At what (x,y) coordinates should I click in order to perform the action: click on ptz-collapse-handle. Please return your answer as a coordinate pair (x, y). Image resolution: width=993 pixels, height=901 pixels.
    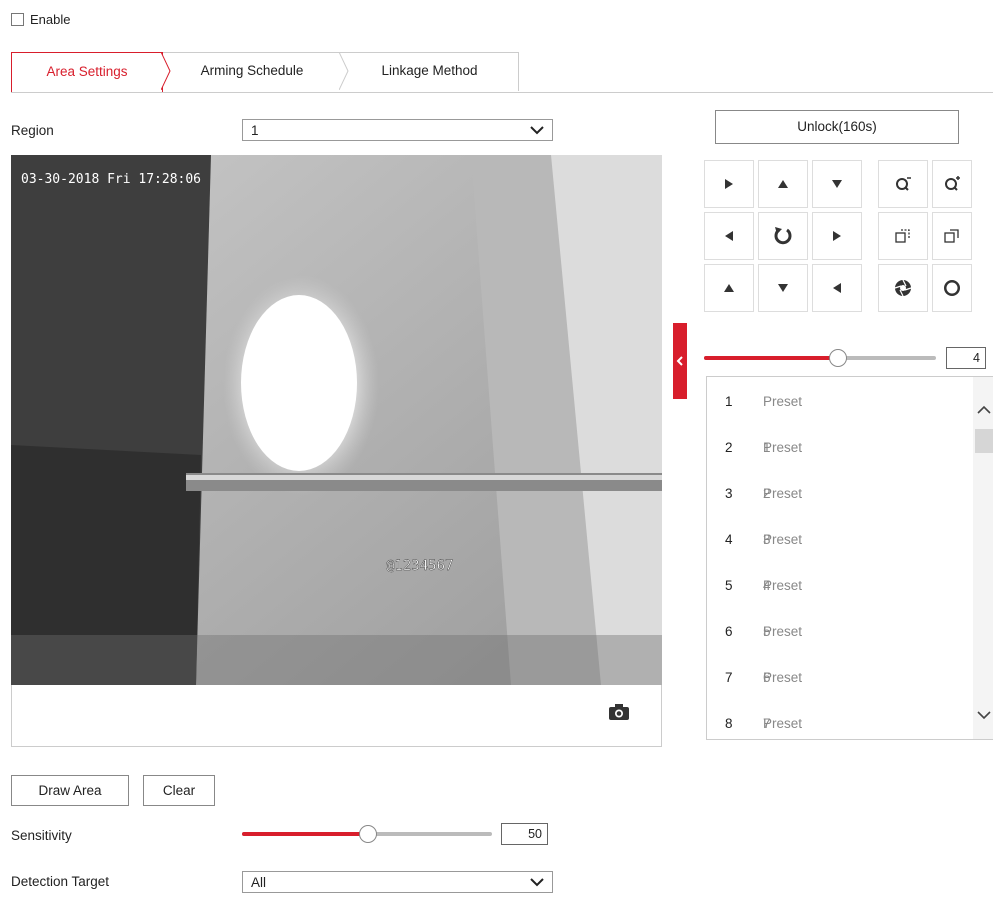
    Looking at the image, I should click on (680, 361).